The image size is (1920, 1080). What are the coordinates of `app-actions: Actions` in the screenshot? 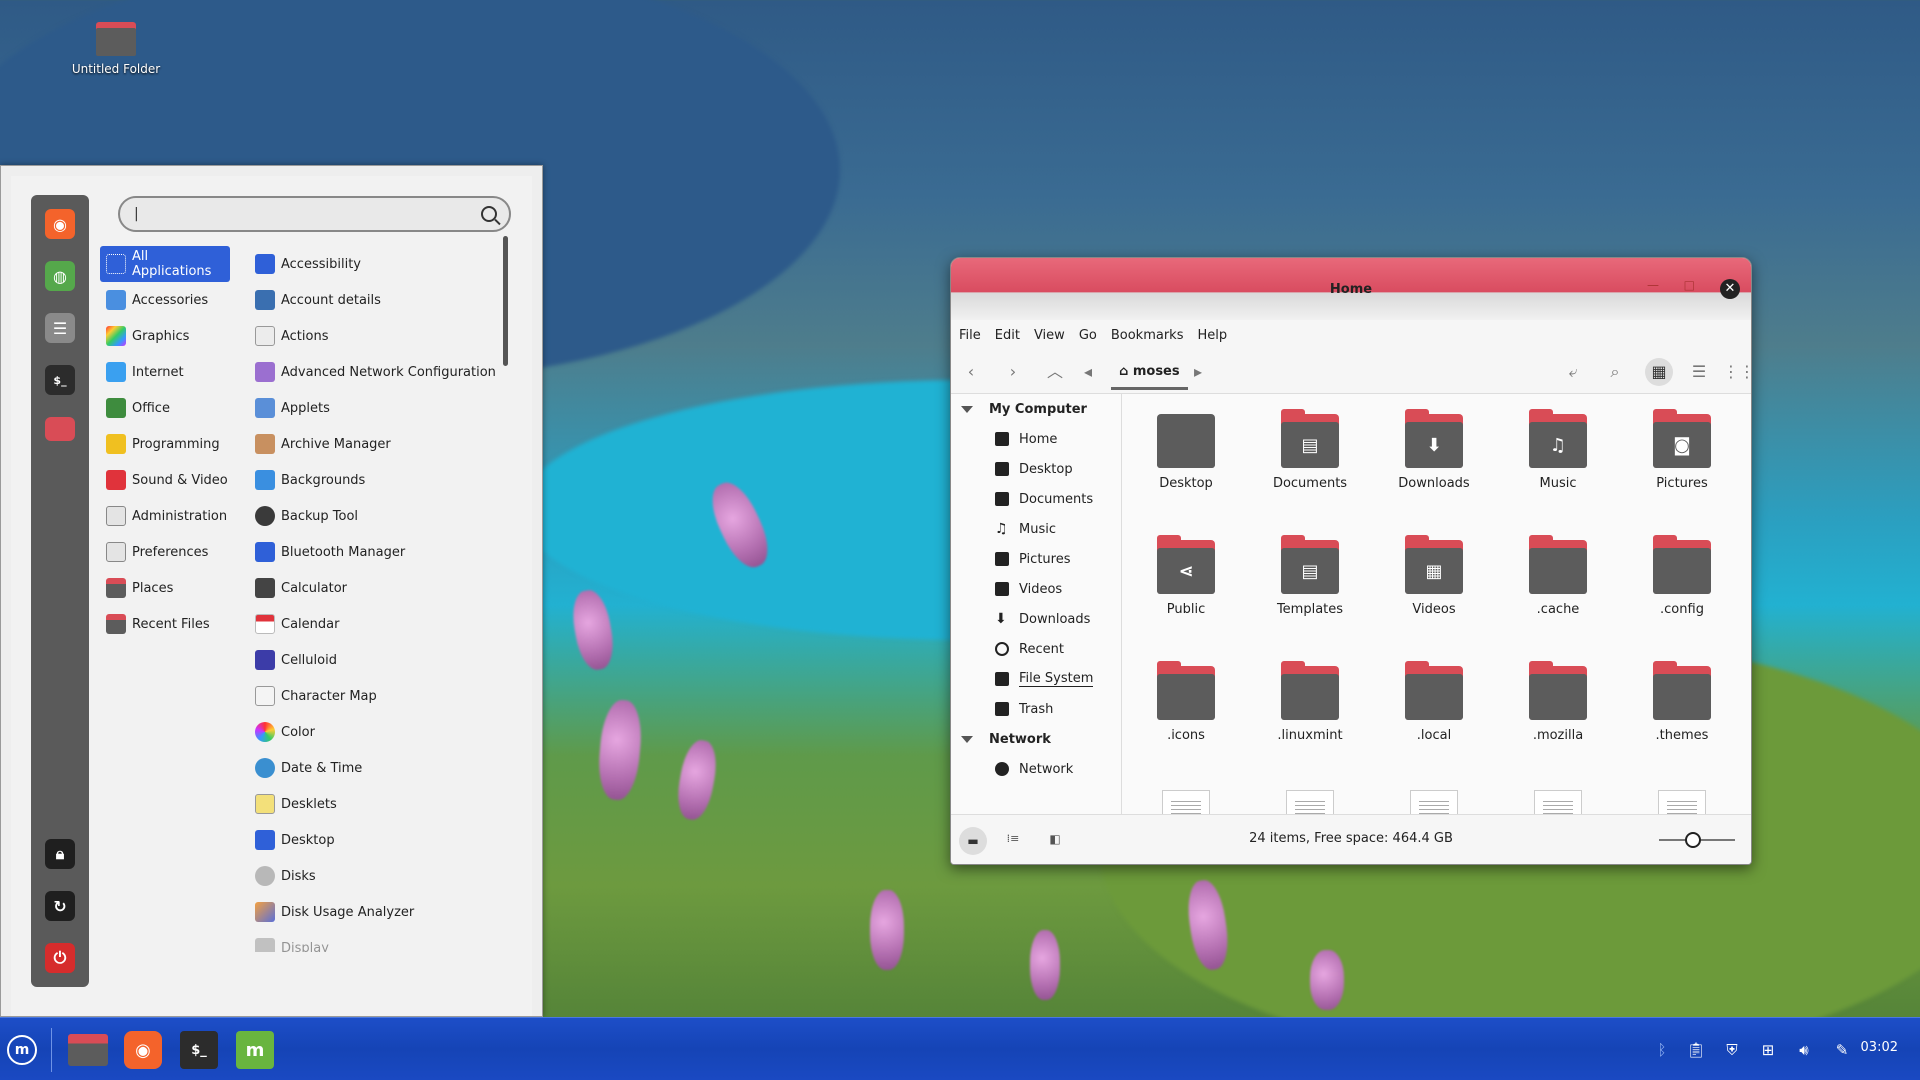 It's located at (377, 336).